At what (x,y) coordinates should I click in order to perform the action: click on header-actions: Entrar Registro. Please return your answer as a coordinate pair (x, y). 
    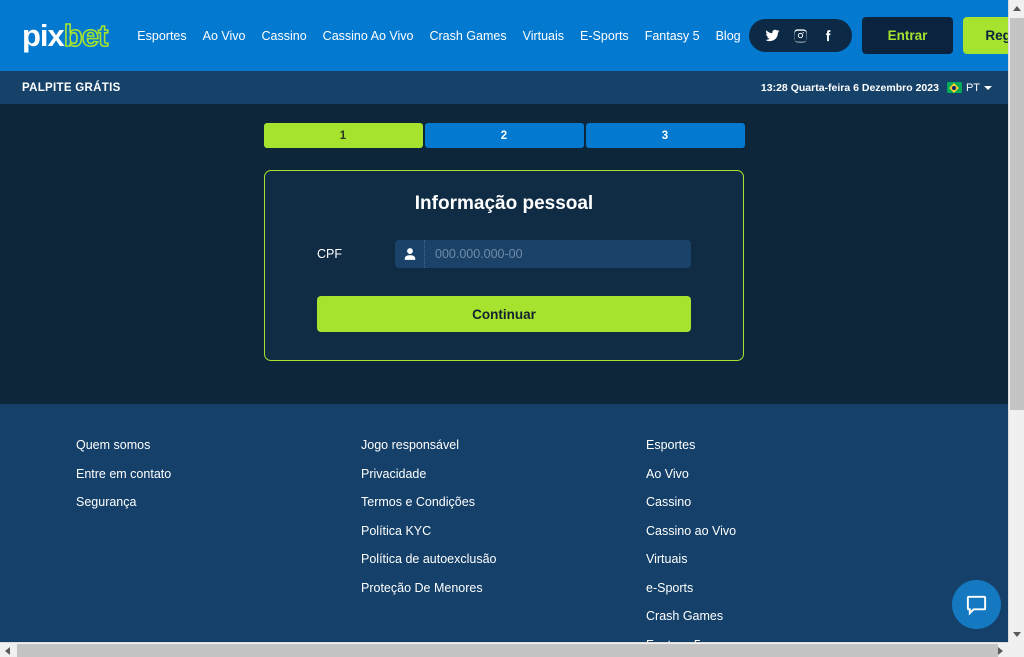
    Looking at the image, I should click on (878, 35).